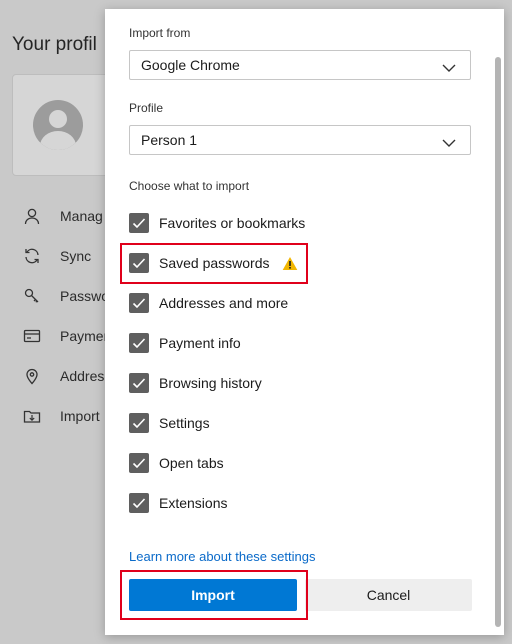 The height and width of the screenshot is (644, 512). What do you see at coordinates (58, 125) in the screenshot?
I see `avatar` at bounding box center [58, 125].